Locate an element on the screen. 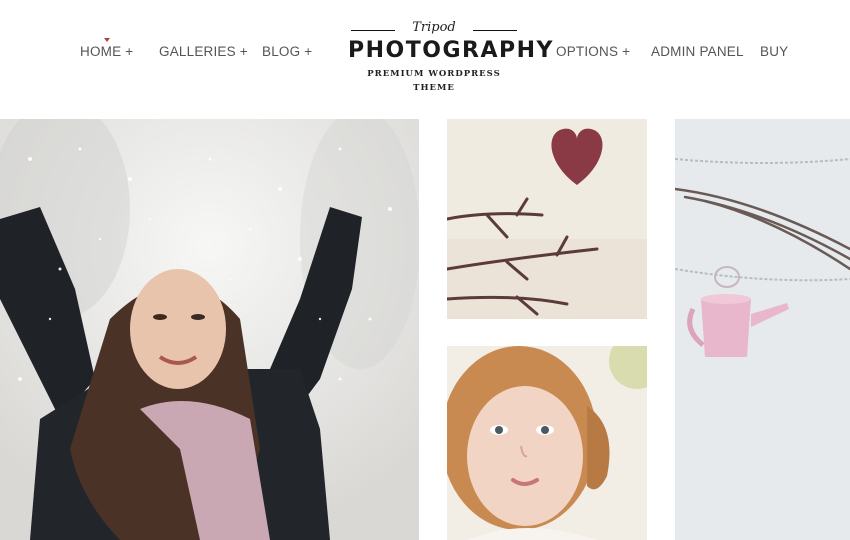 This screenshot has height=540, width=850. logo-divider-left is located at coordinates (373, 30).